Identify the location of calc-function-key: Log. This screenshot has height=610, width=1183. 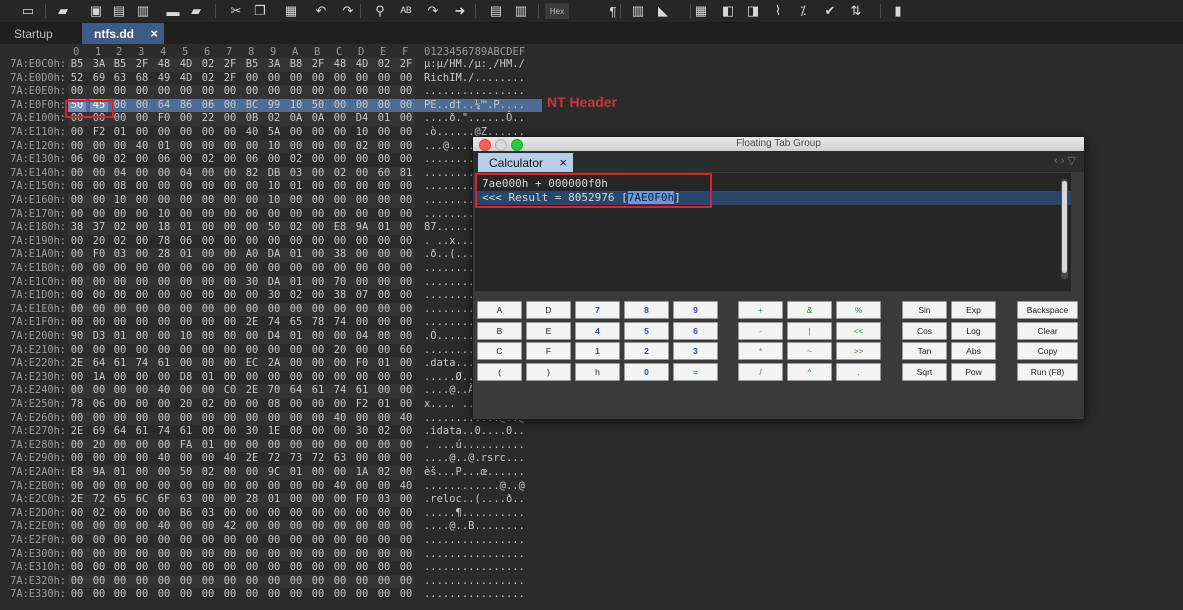
(973, 330).